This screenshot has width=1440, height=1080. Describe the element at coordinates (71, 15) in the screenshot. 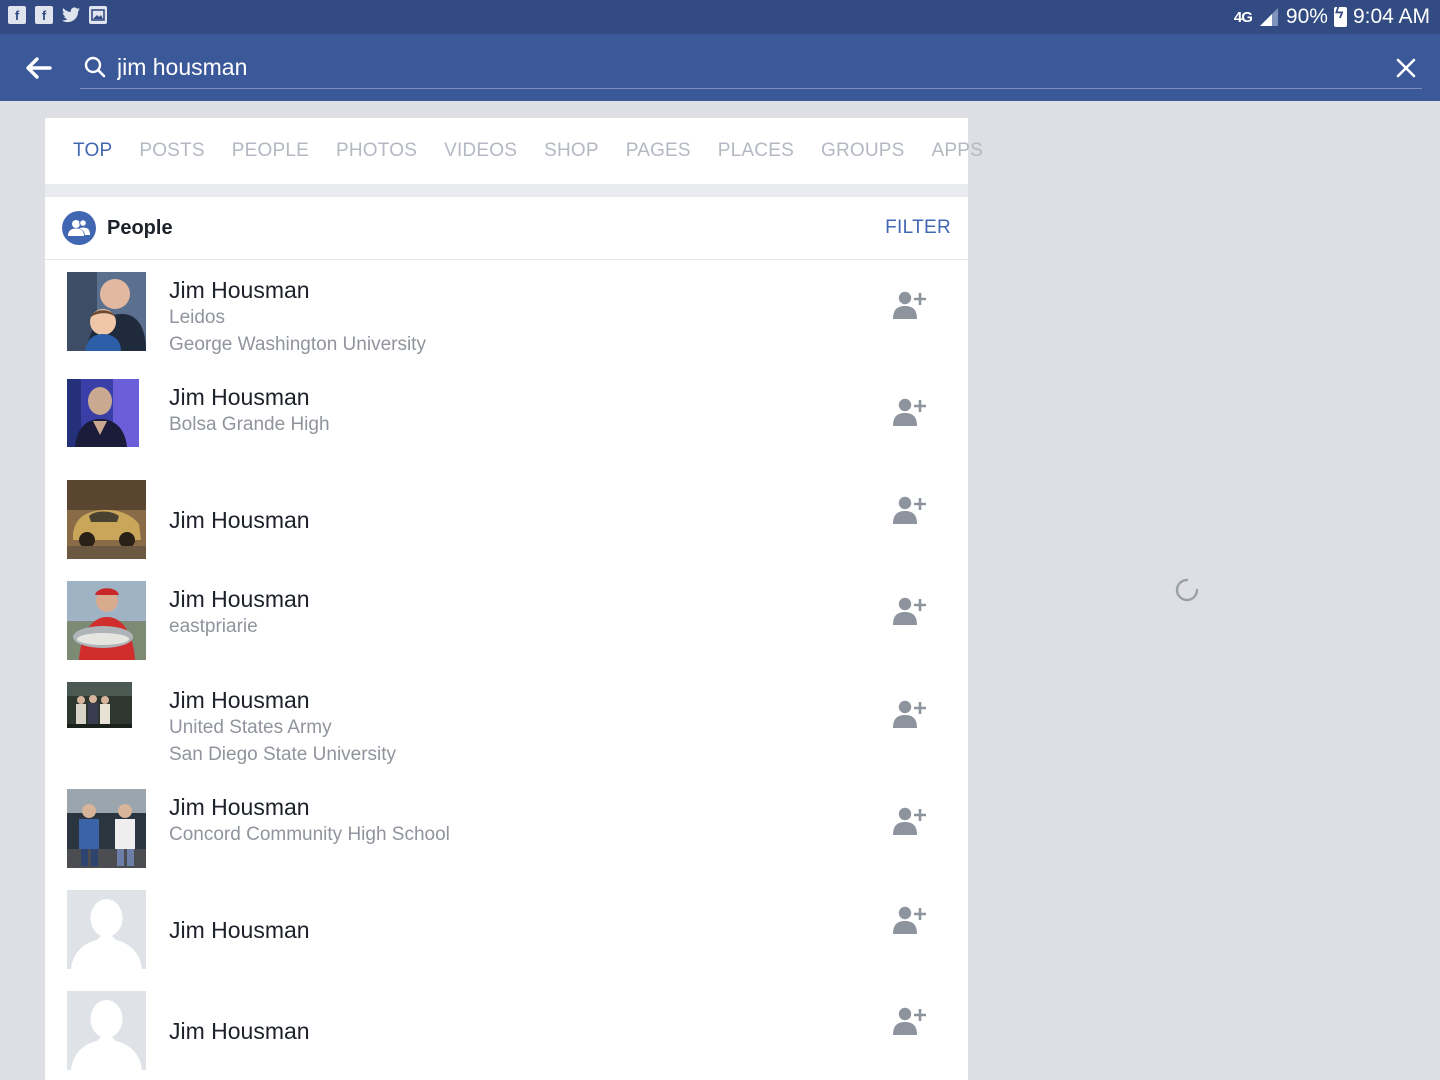

I see `twitter-icon` at that location.